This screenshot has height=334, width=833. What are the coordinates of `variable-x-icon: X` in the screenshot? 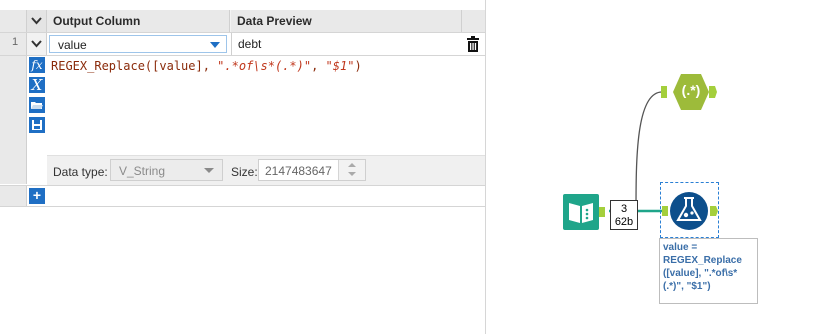 It's located at (37, 85).